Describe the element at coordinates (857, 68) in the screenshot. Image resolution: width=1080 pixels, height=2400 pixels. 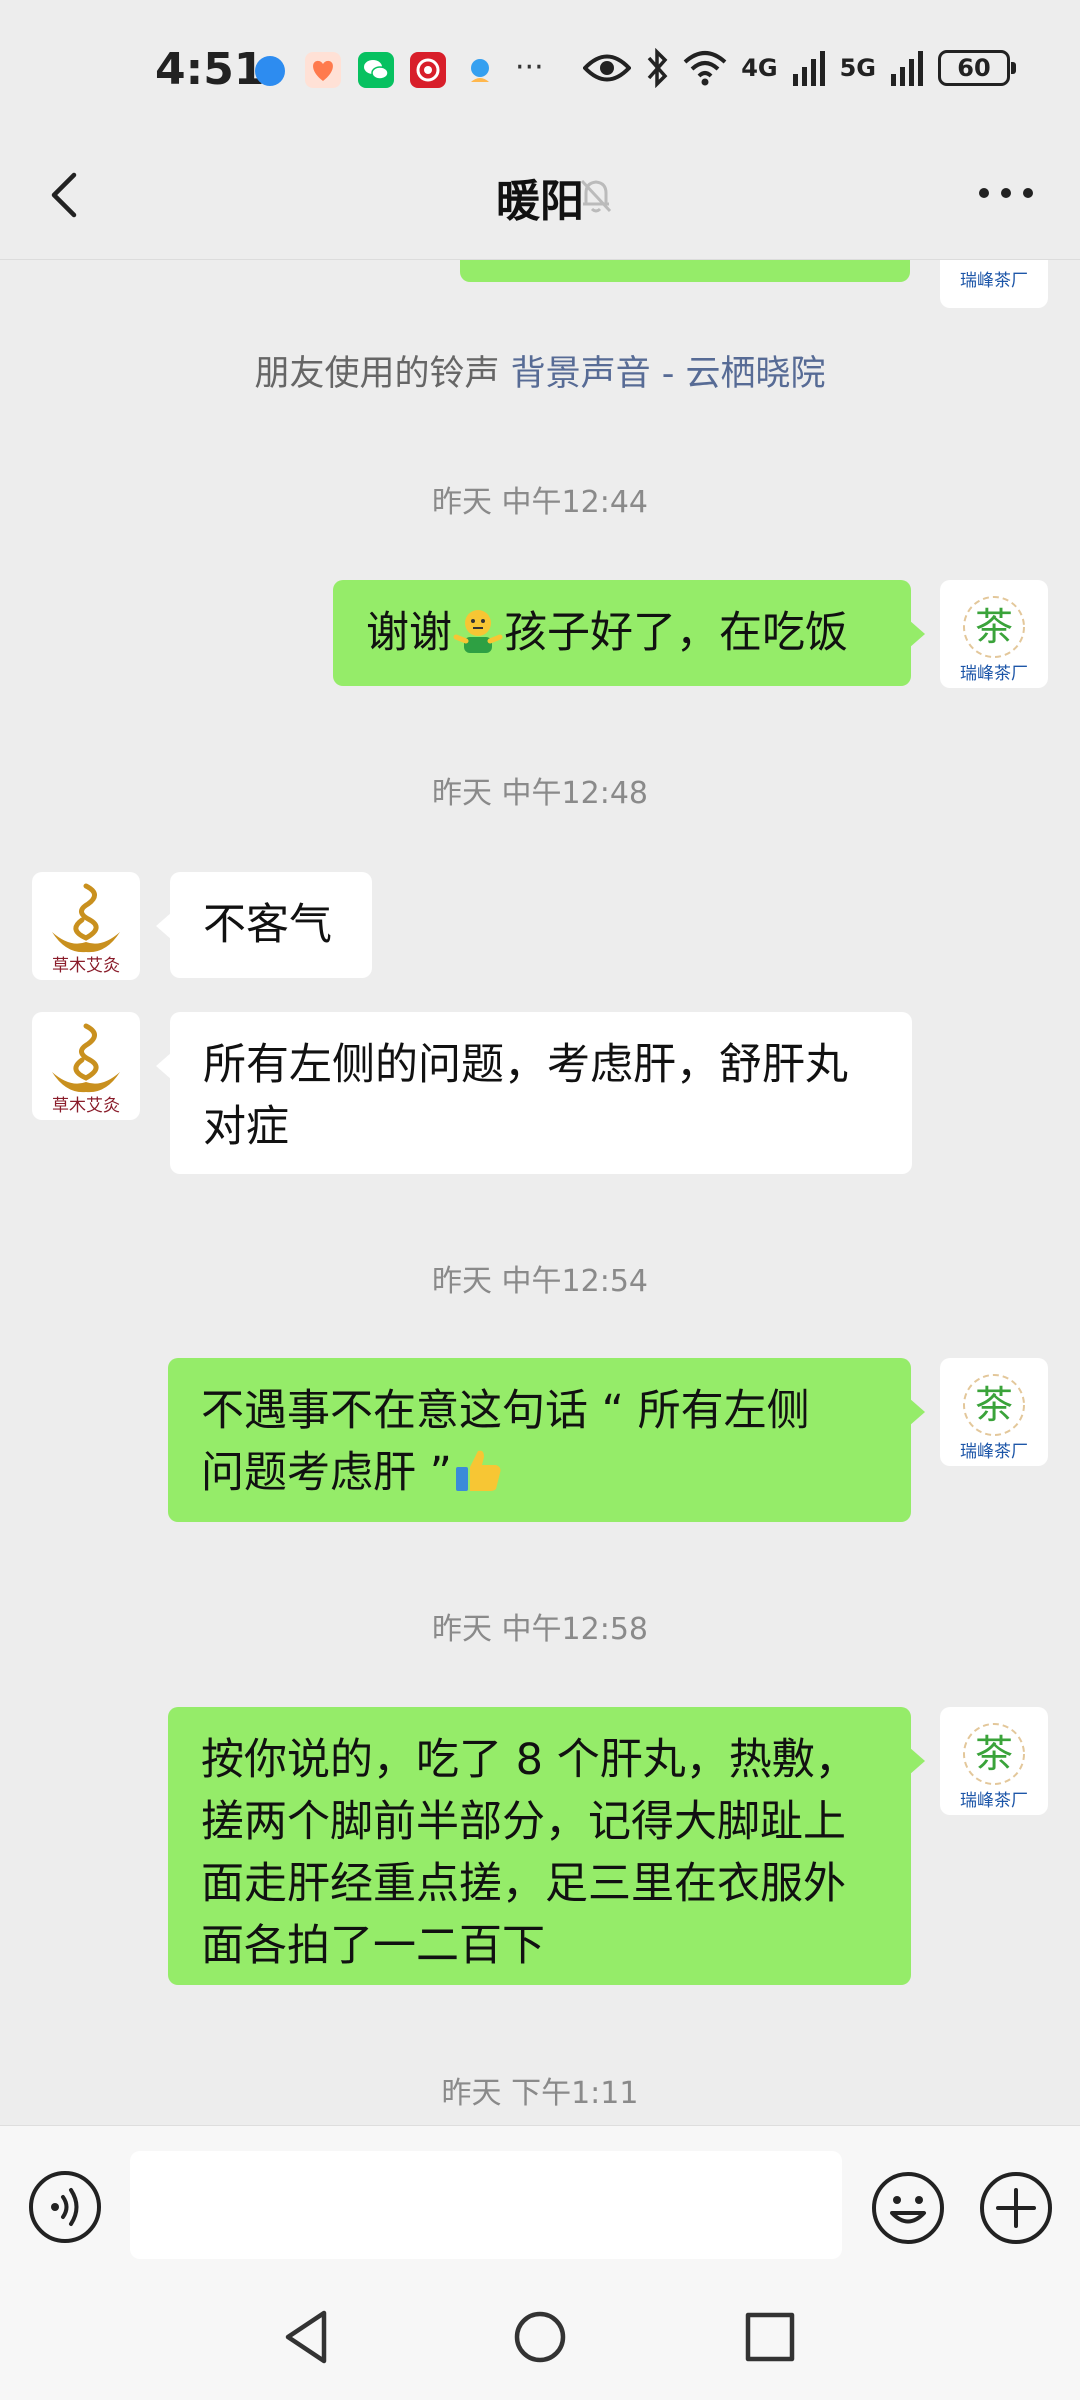
I see `network-type-2: 5G` at that location.